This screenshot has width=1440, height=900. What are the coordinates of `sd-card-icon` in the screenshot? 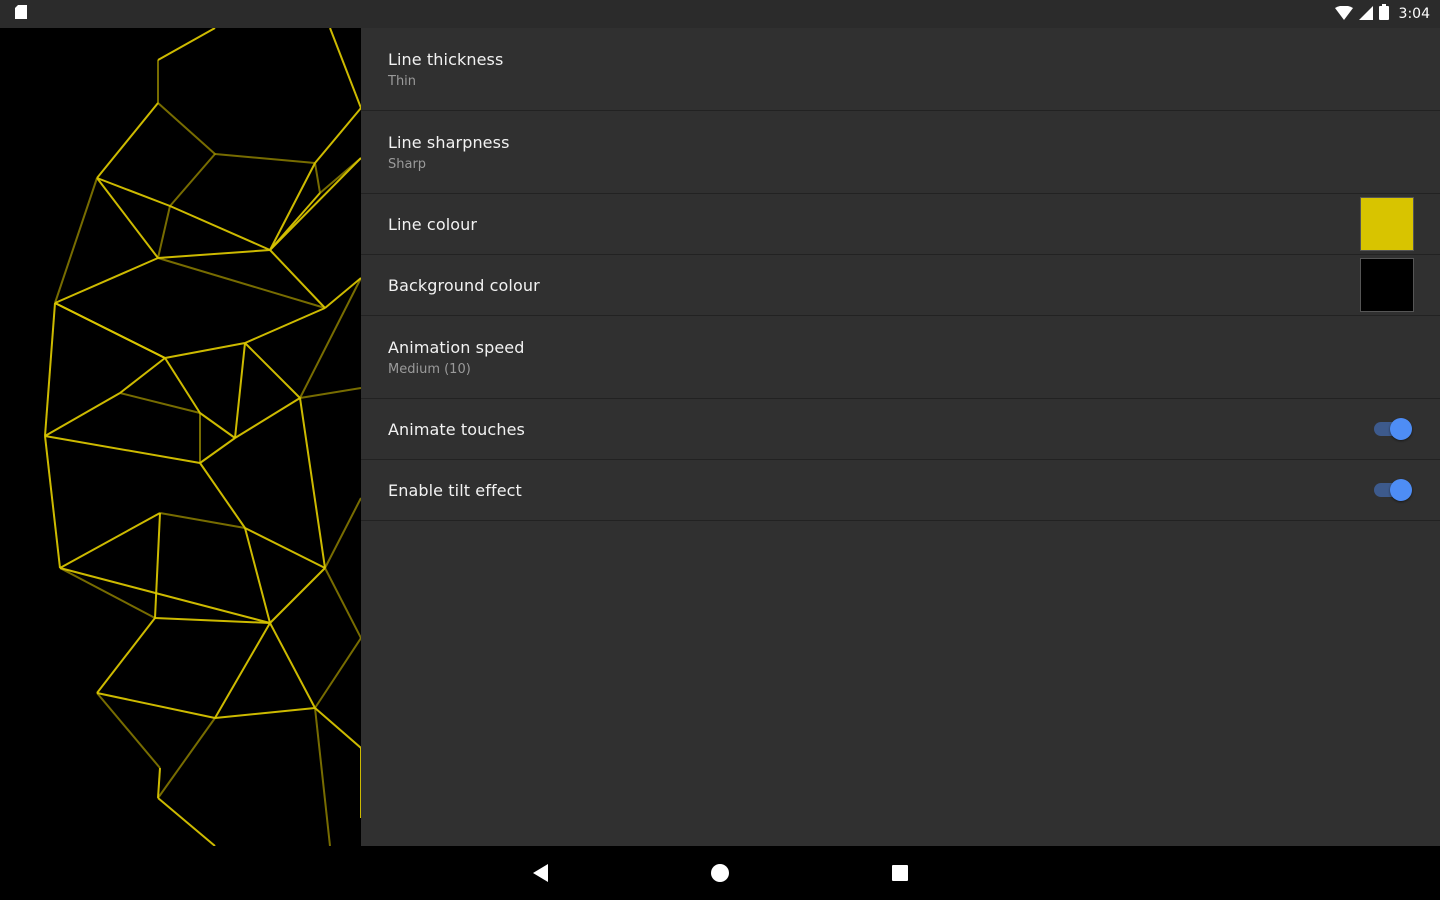 It's located at (21, 14).